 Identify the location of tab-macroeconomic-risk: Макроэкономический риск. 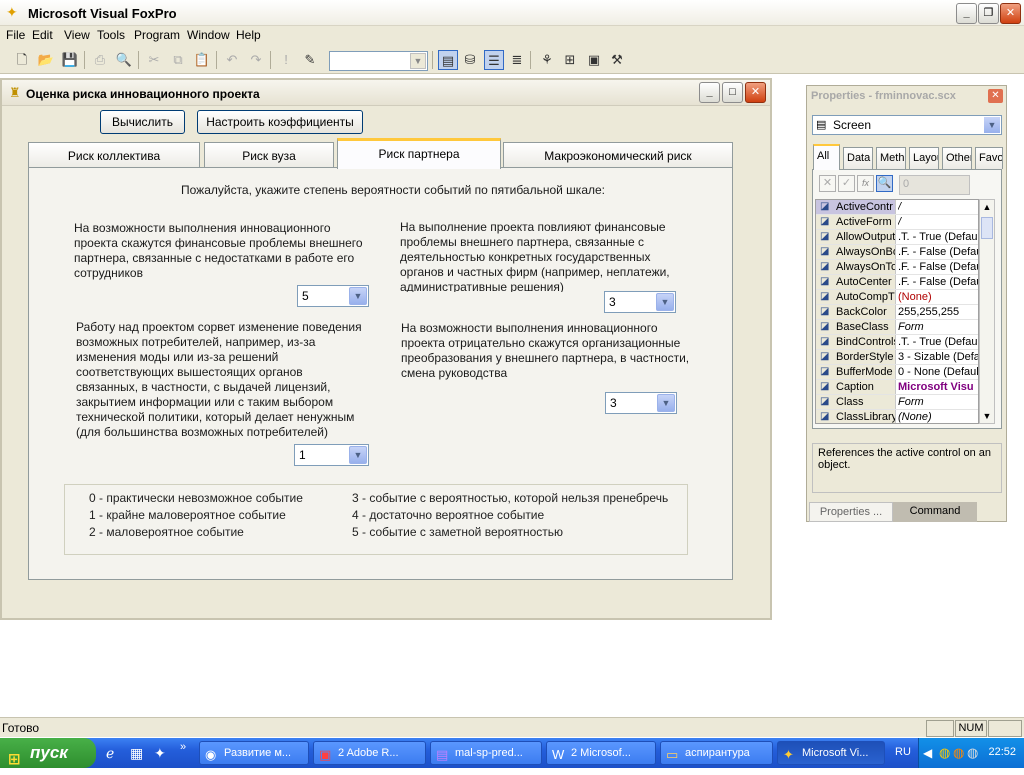
(618, 155).